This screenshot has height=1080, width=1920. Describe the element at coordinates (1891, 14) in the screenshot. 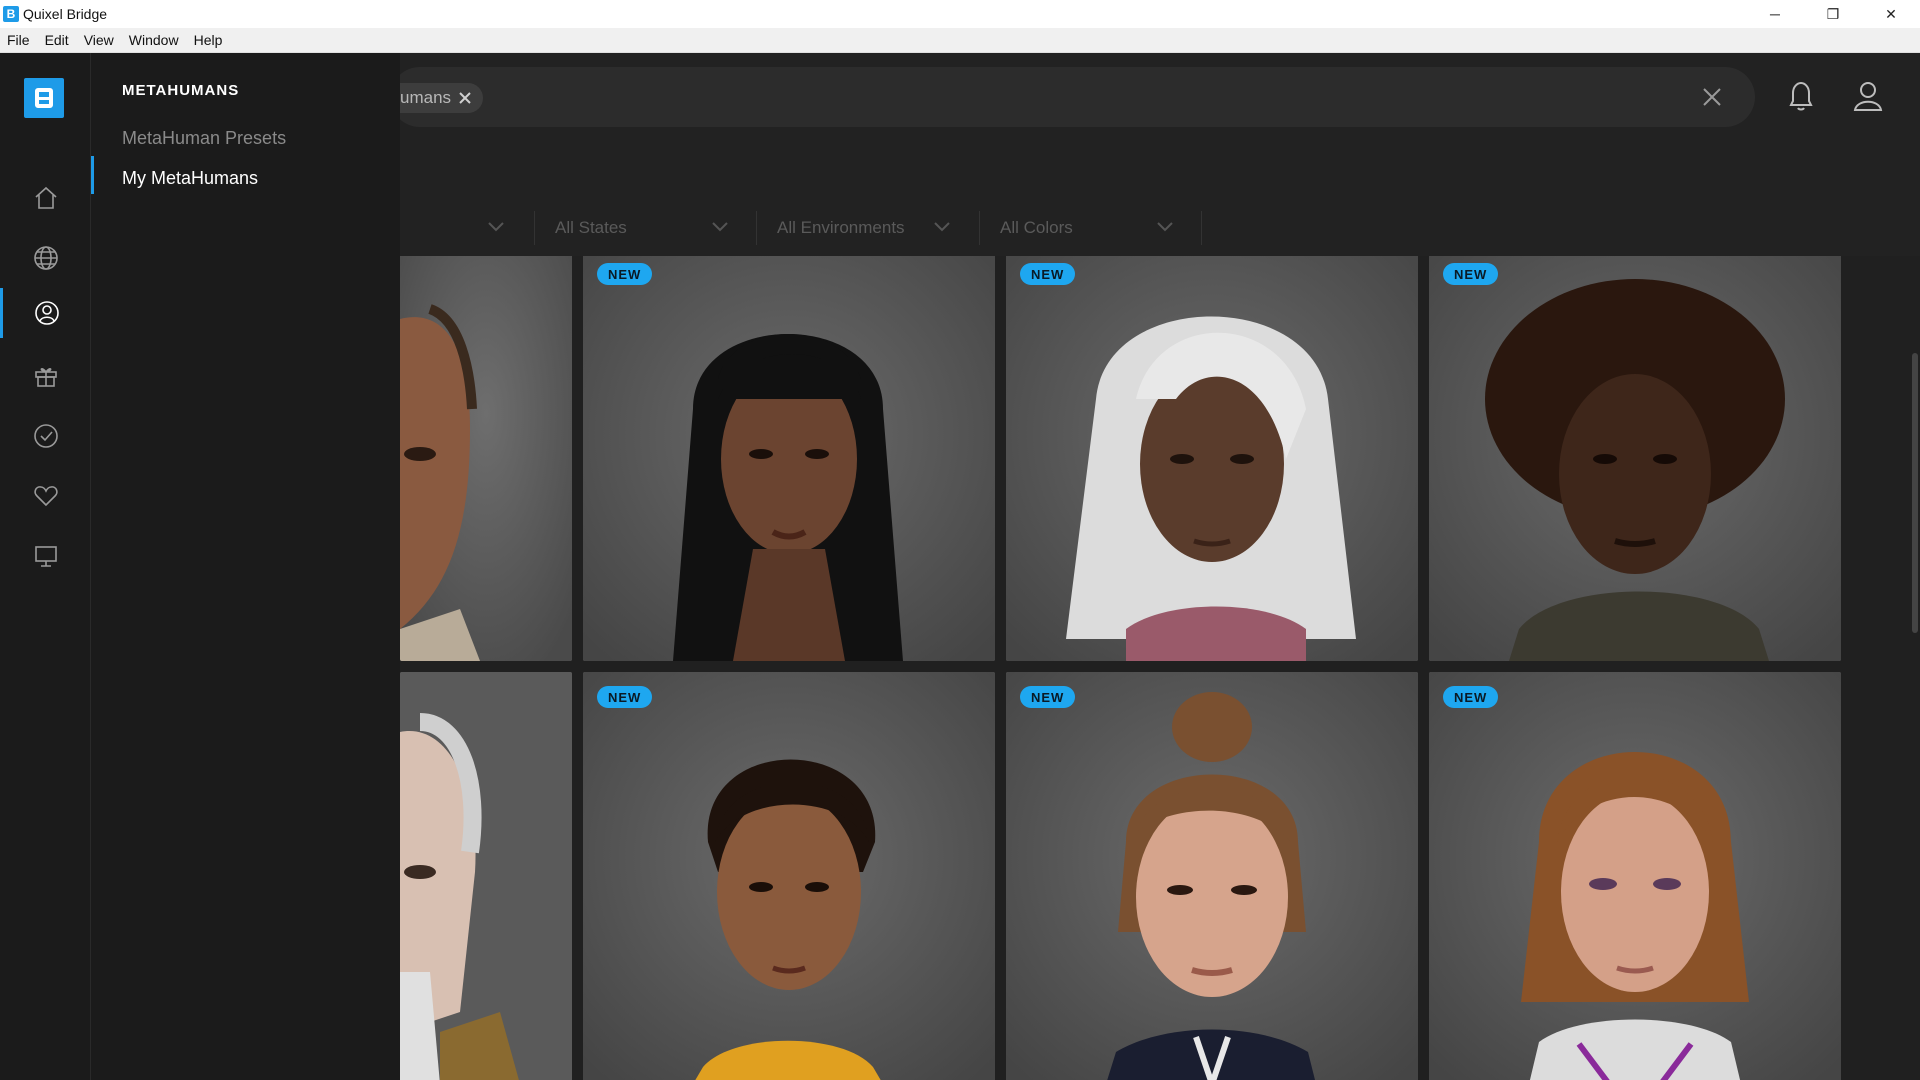

I see `close-window-button: ✕` at that location.